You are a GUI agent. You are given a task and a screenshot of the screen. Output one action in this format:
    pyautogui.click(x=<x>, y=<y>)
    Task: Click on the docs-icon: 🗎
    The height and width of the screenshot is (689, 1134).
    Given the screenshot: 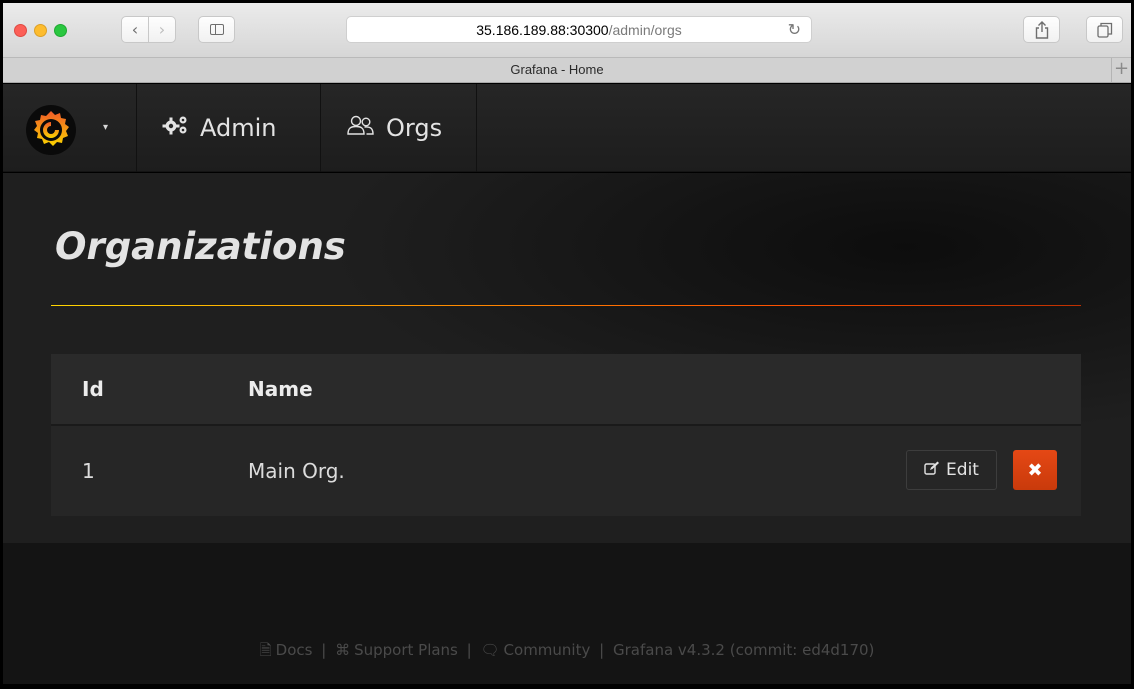 What is the action you would take?
    pyautogui.click(x=265, y=650)
    